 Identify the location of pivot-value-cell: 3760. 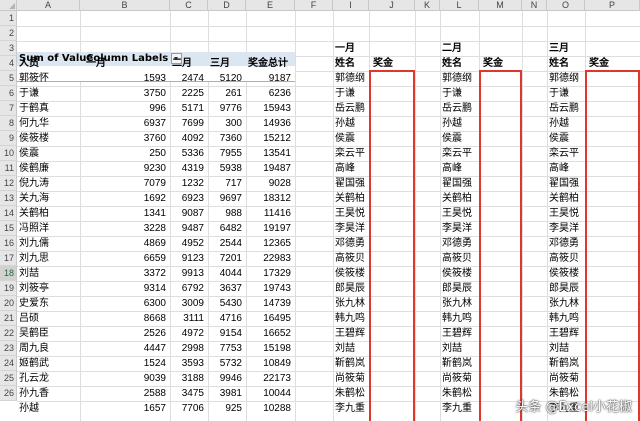
(146, 139).